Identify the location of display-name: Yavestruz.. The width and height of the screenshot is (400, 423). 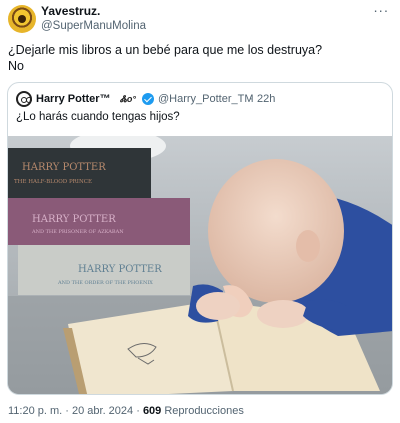
(93, 11).